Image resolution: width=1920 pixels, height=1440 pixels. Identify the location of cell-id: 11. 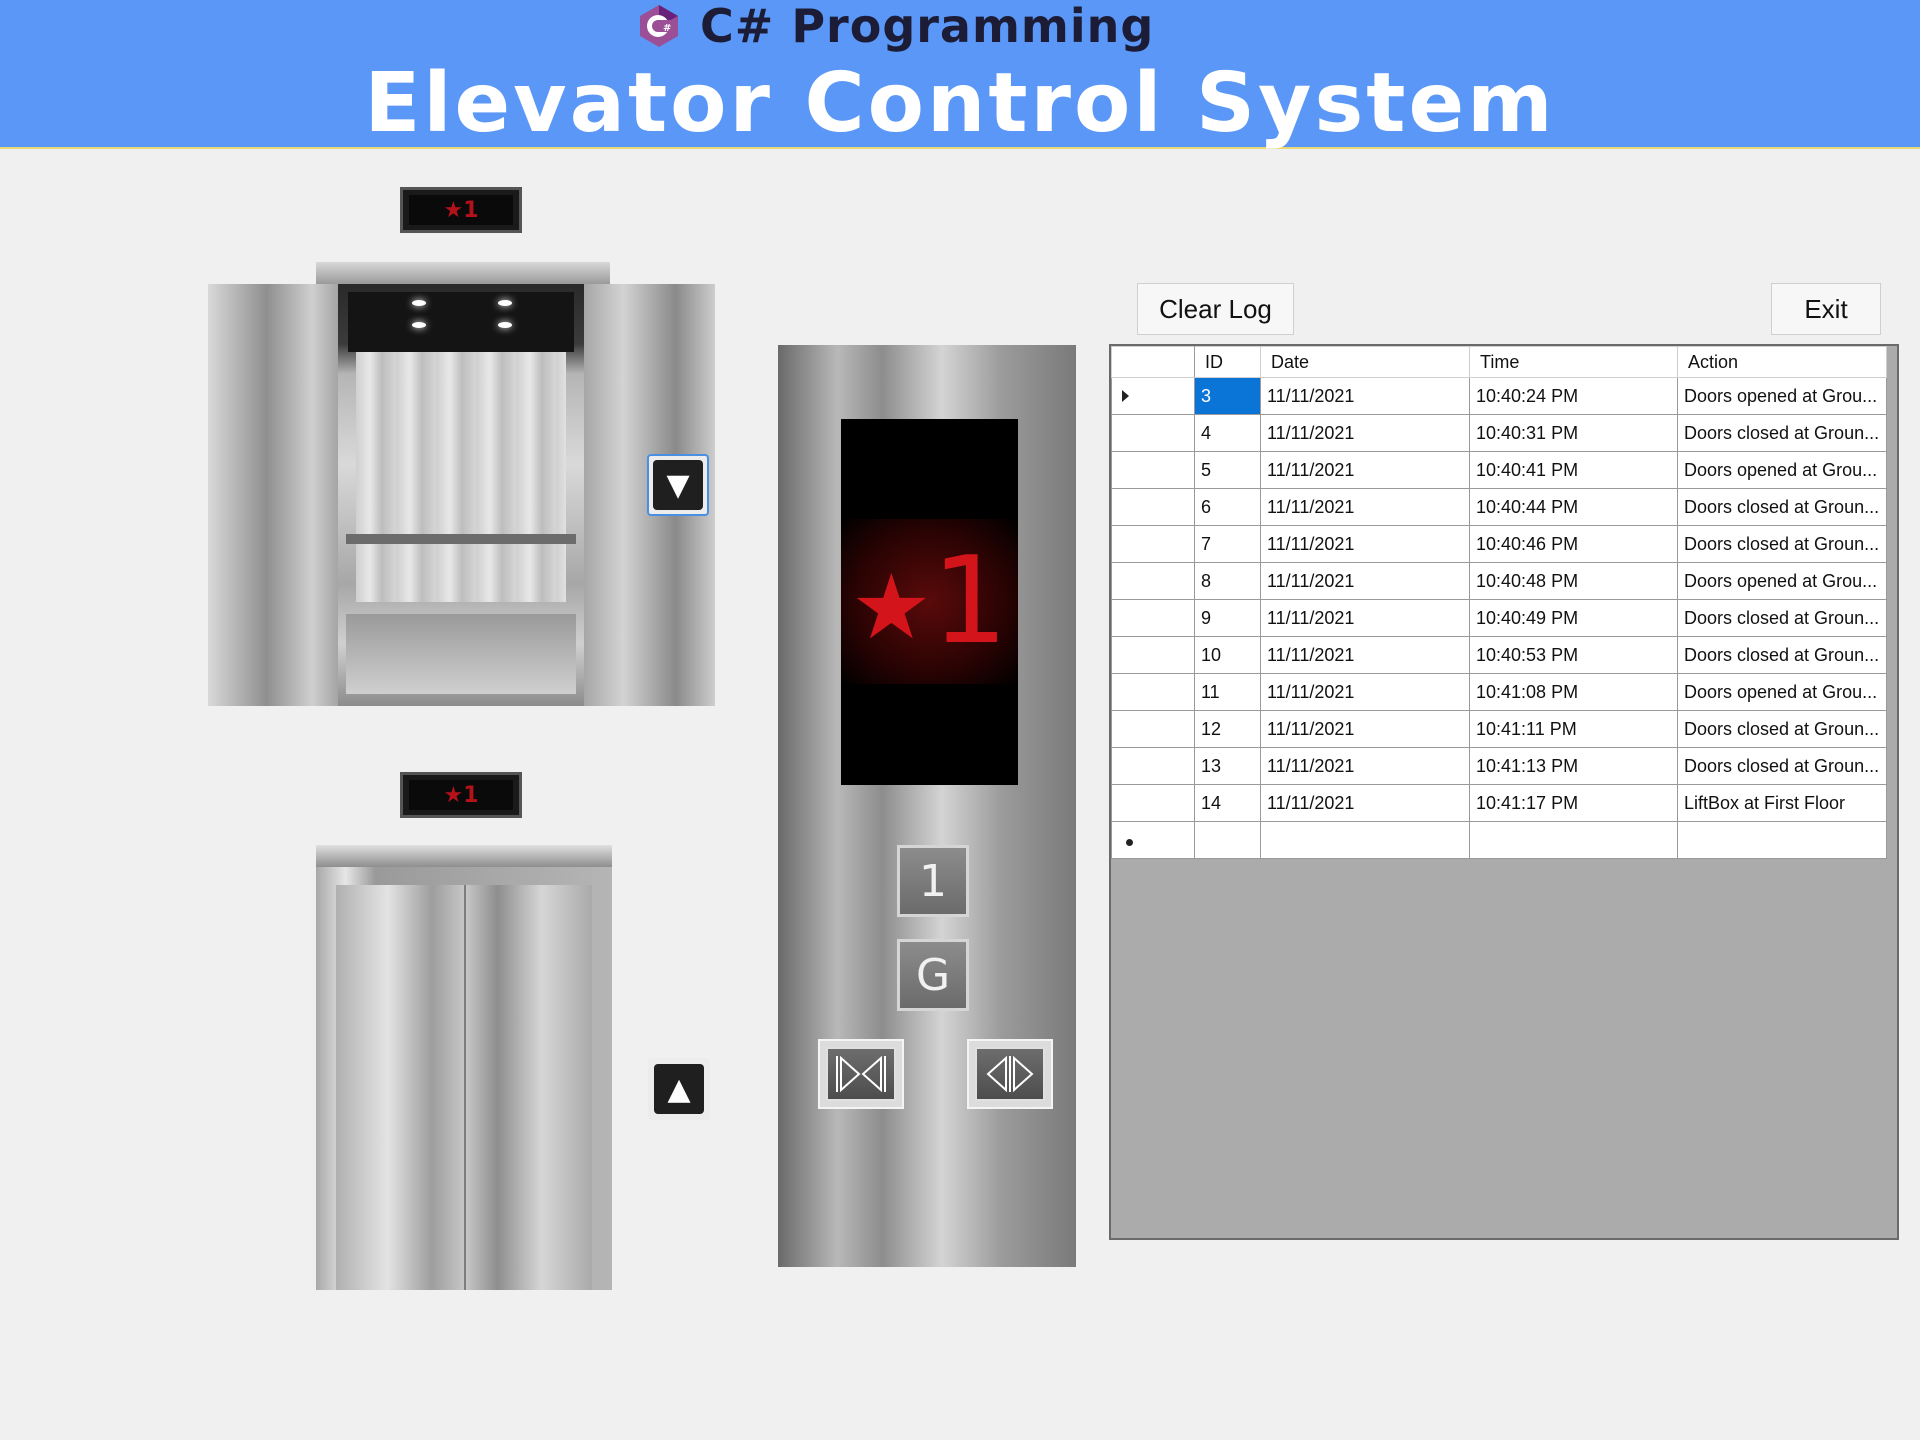
(1227, 692).